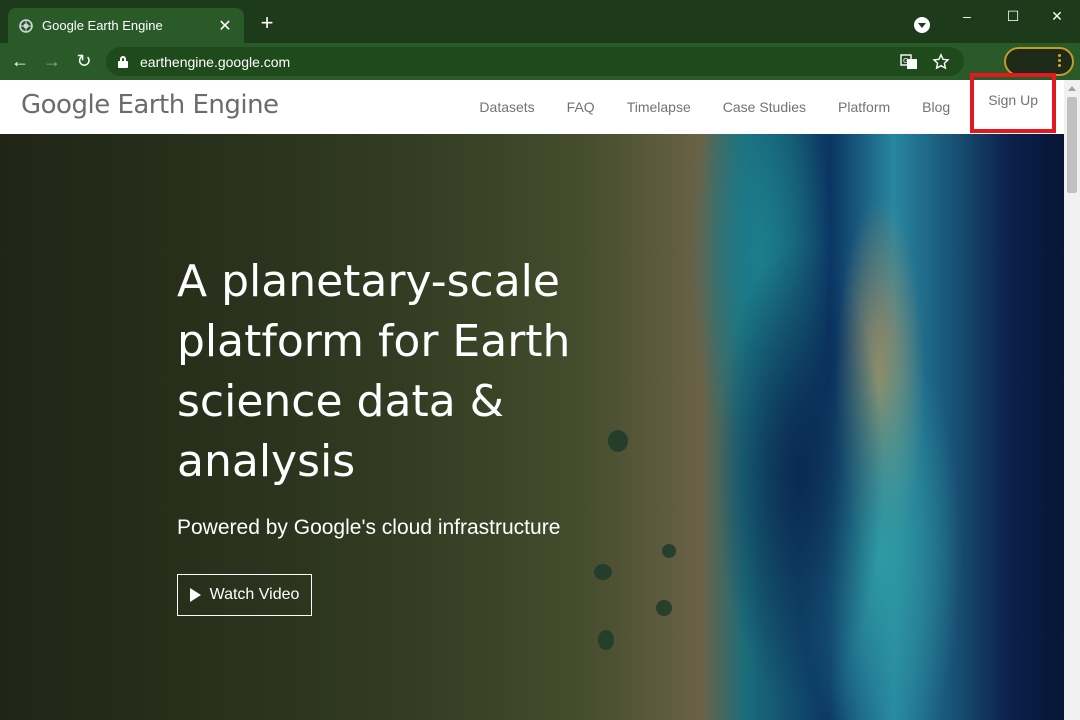 The image size is (1080, 720). What do you see at coordinates (369, 527) in the screenshot?
I see `hero-subheading: Powered by Google's cloud infrastructure` at bounding box center [369, 527].